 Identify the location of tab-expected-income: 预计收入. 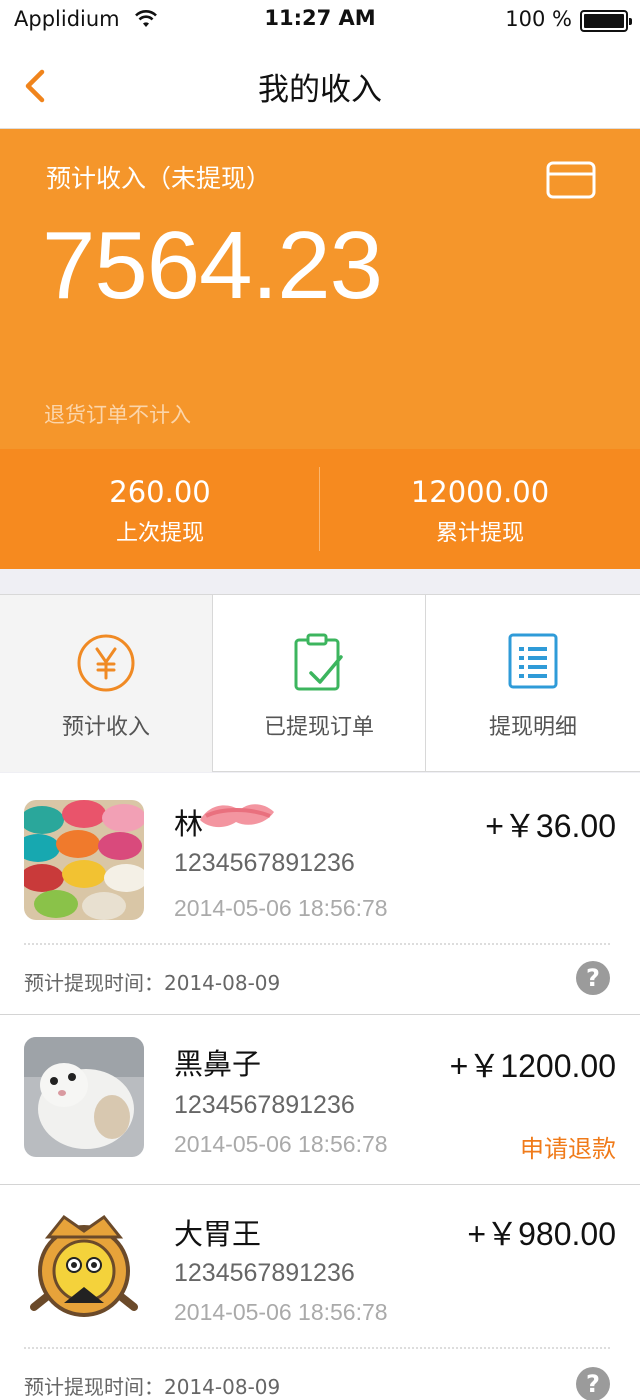
(106, 683).